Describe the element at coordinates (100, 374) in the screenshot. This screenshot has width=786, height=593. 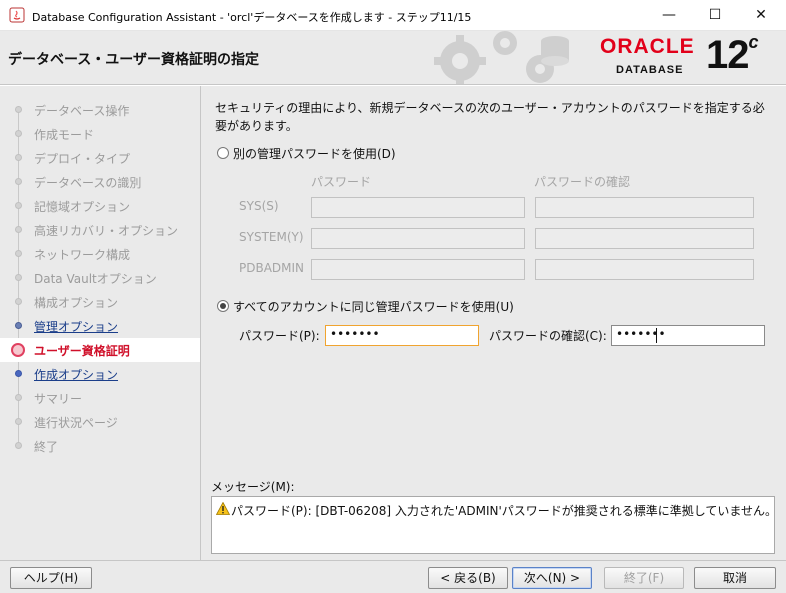
I see `step-creation-options: 作成オプション` at that location.